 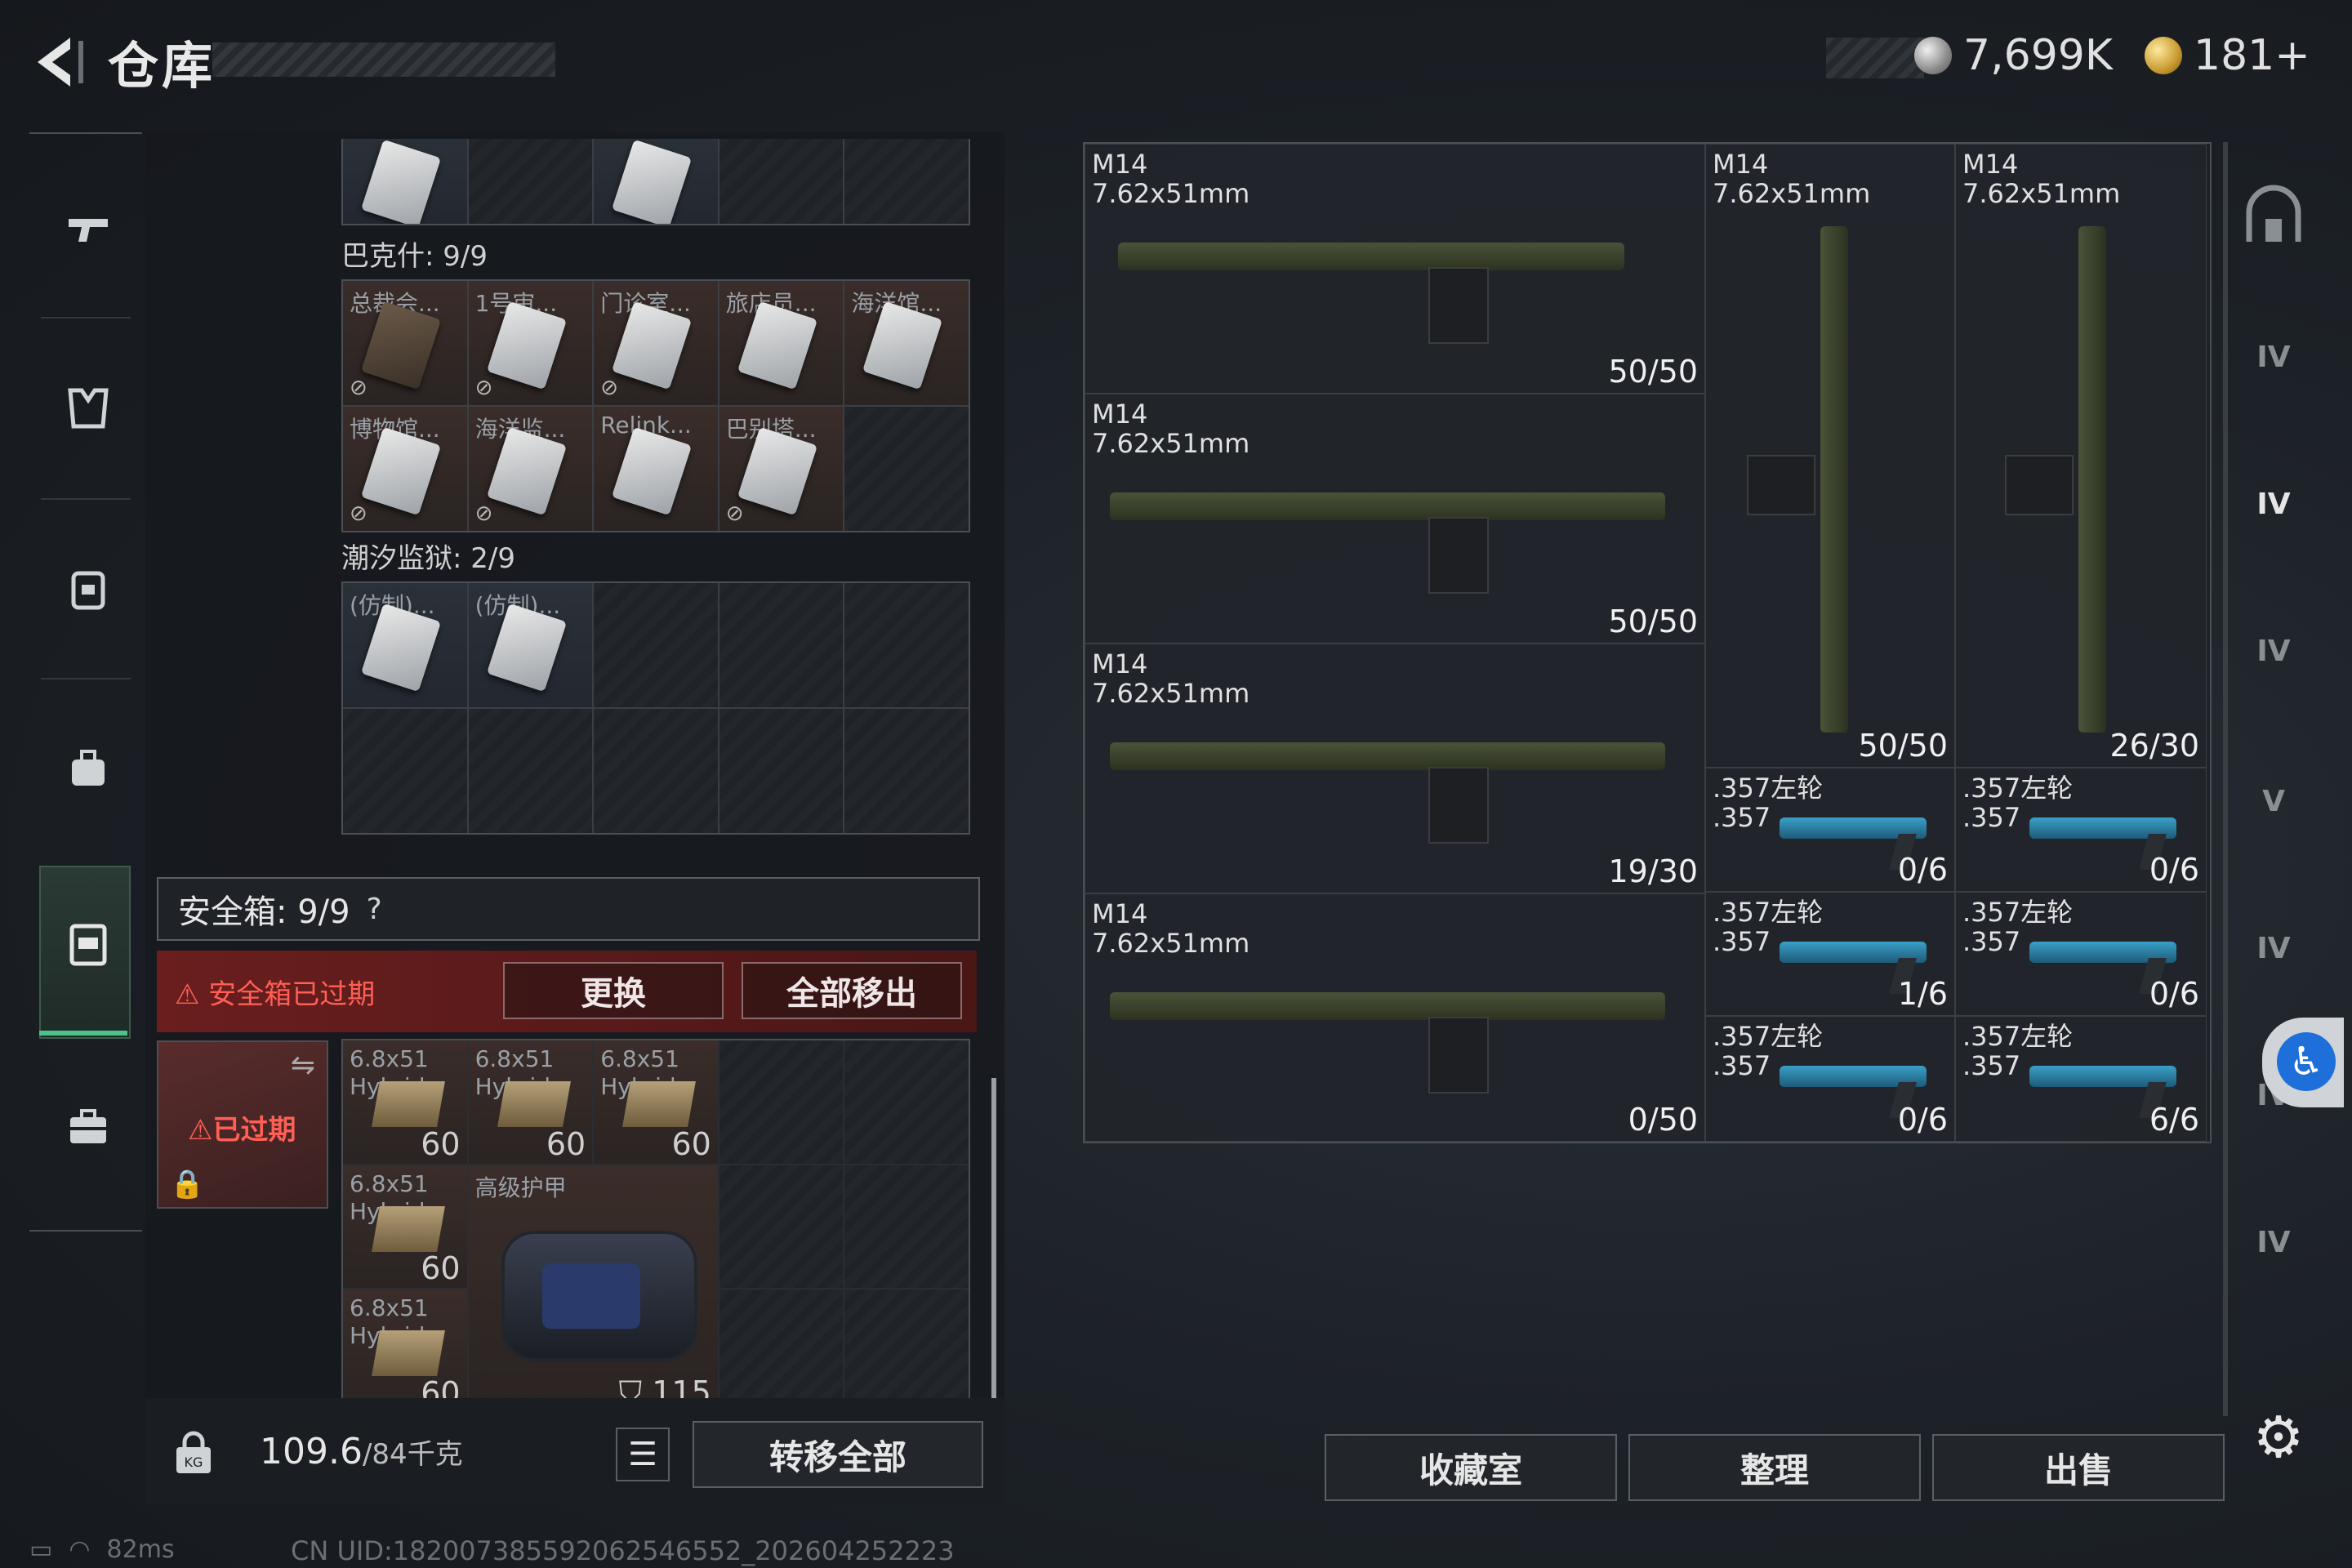 What do you see at coordinates (2306, 1061) in the screenshot?
I see `accessibility-icon: ♿` at bounding box center [2306, 1061].